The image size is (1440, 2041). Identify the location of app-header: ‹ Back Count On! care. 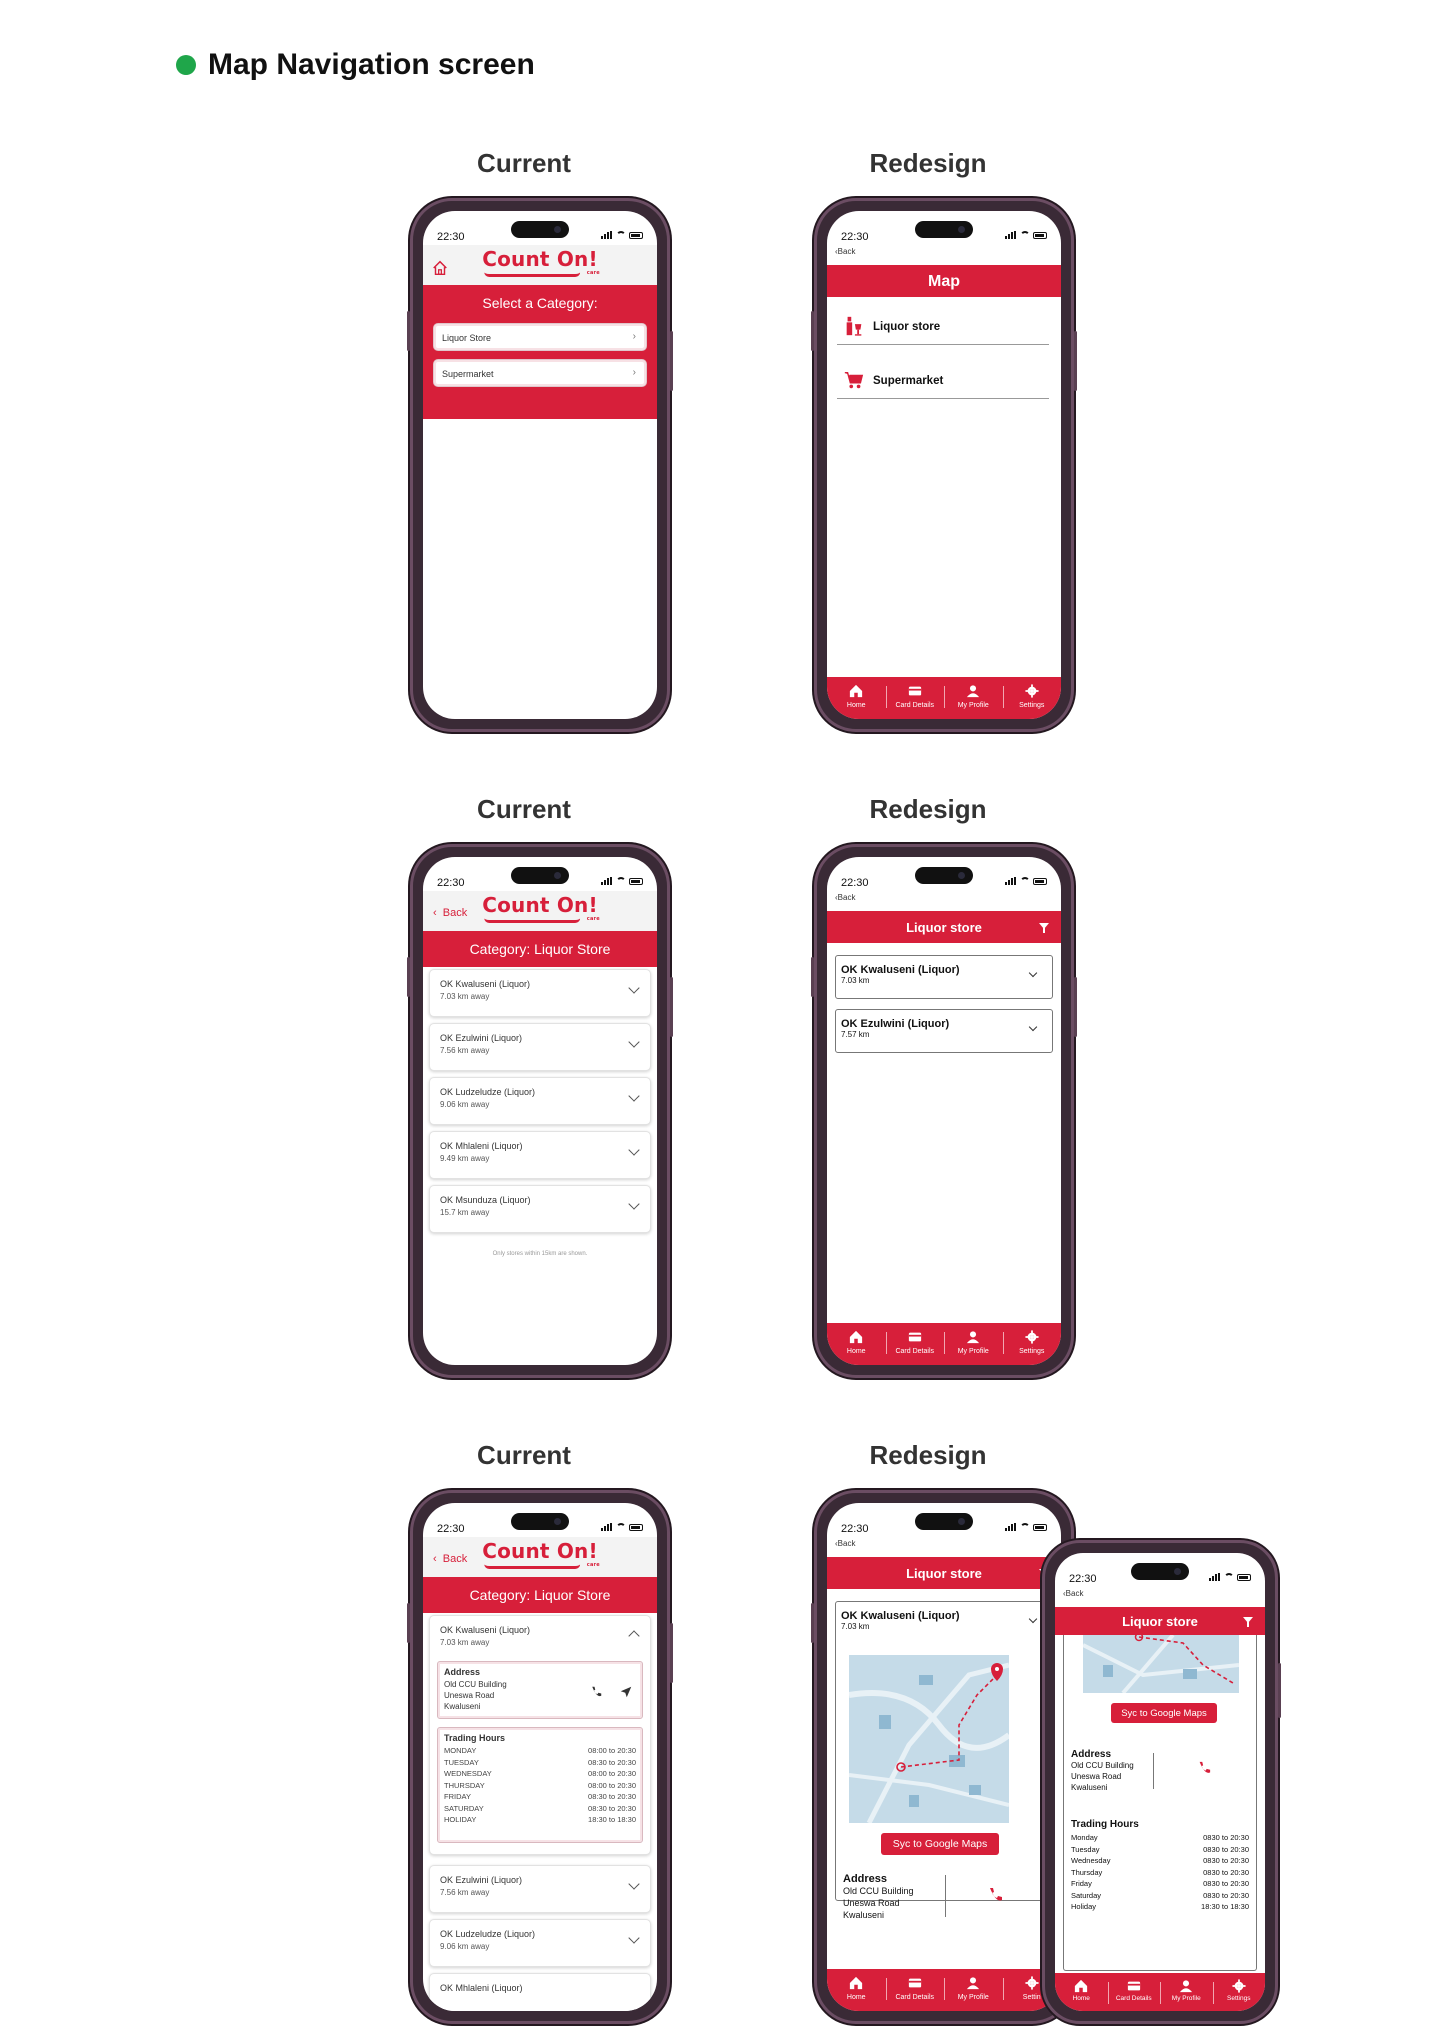
(540, 911).